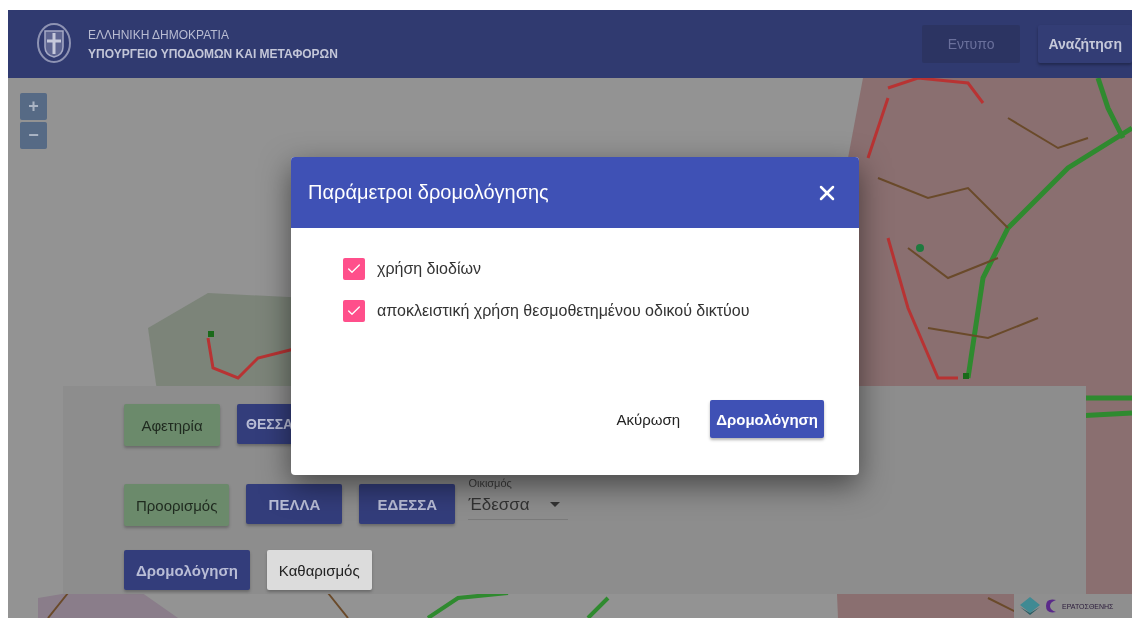  I want to click on location-label-button: Προορισμός, so click(177, 505).